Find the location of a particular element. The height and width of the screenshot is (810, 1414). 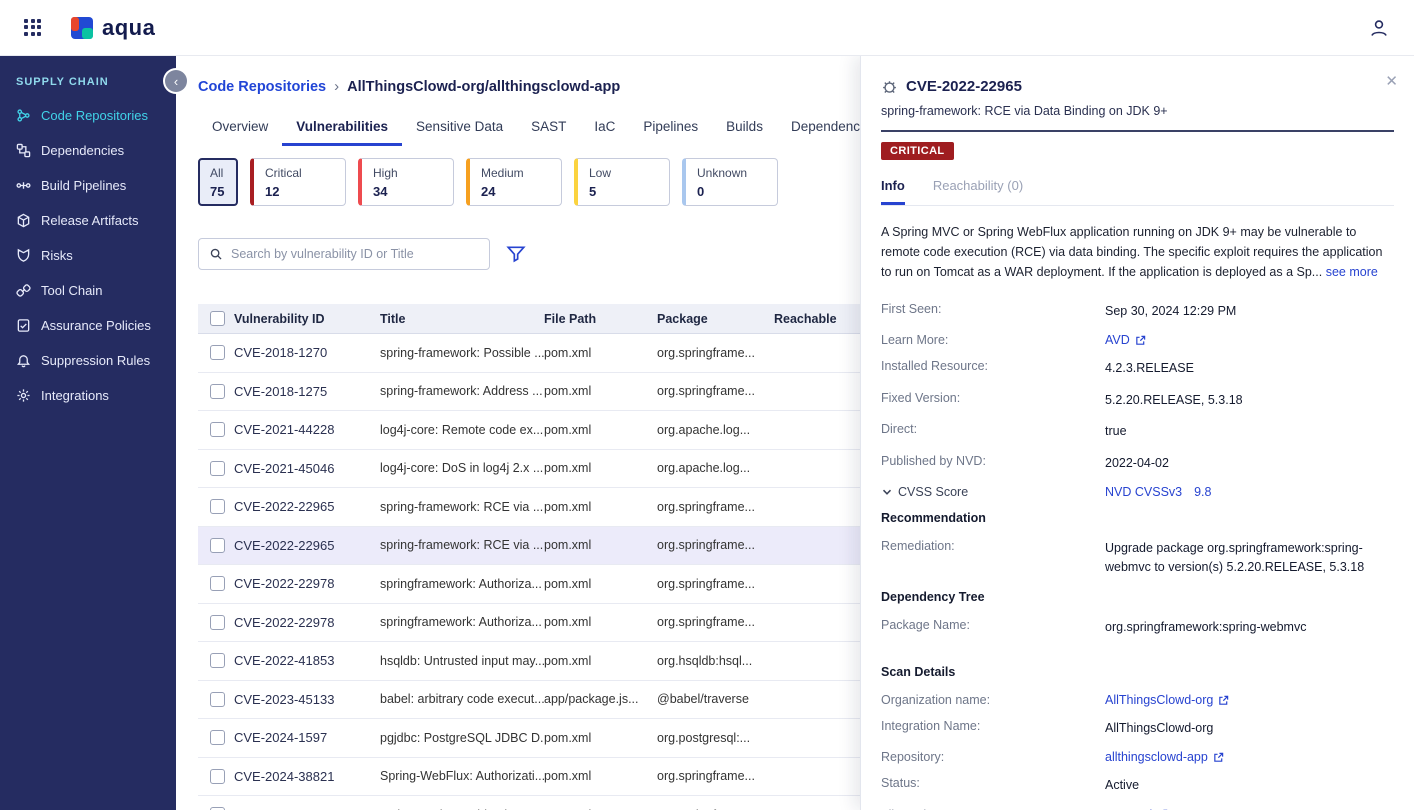

suppression-rules-icon is located at coordinates (23, 361).